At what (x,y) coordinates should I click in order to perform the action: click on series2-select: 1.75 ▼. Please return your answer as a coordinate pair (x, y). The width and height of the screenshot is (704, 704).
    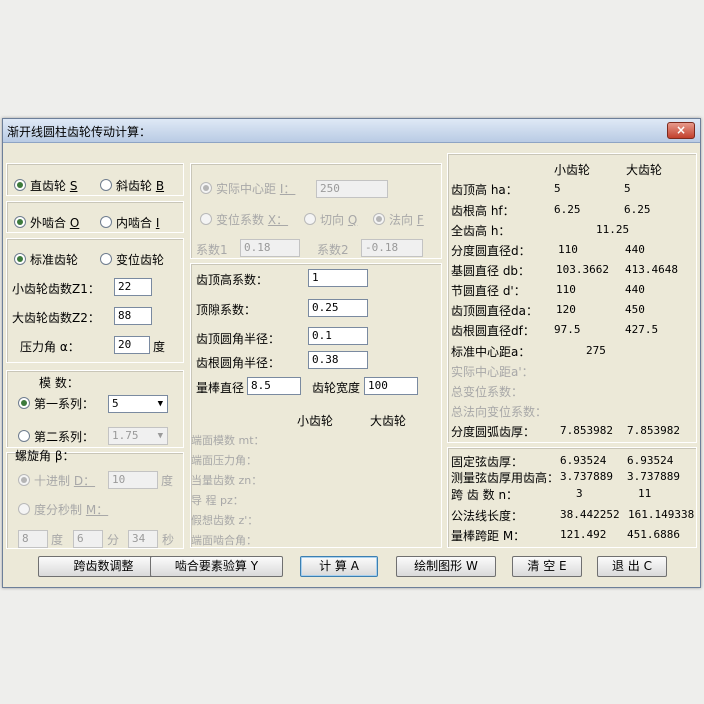
    Looking at the image, I should click on (138, 436).